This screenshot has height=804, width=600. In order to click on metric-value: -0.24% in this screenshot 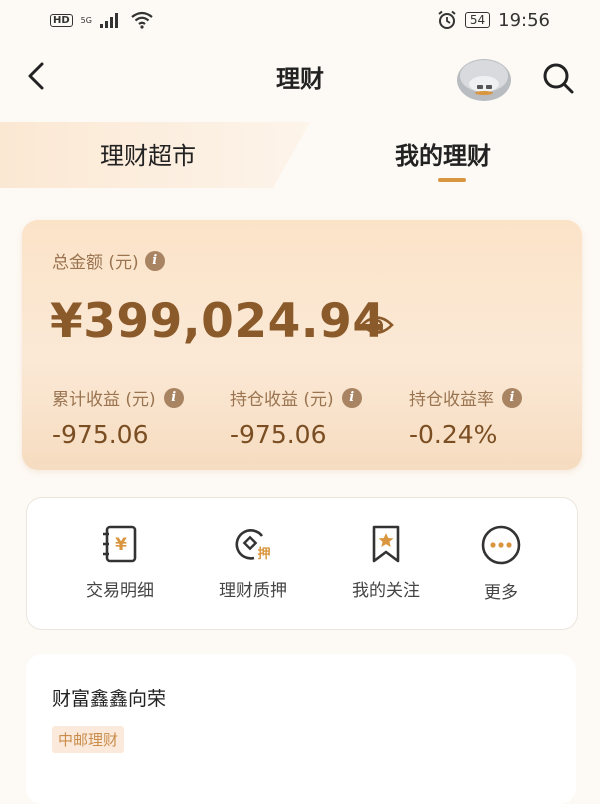, I will do `click(453, 434)`.